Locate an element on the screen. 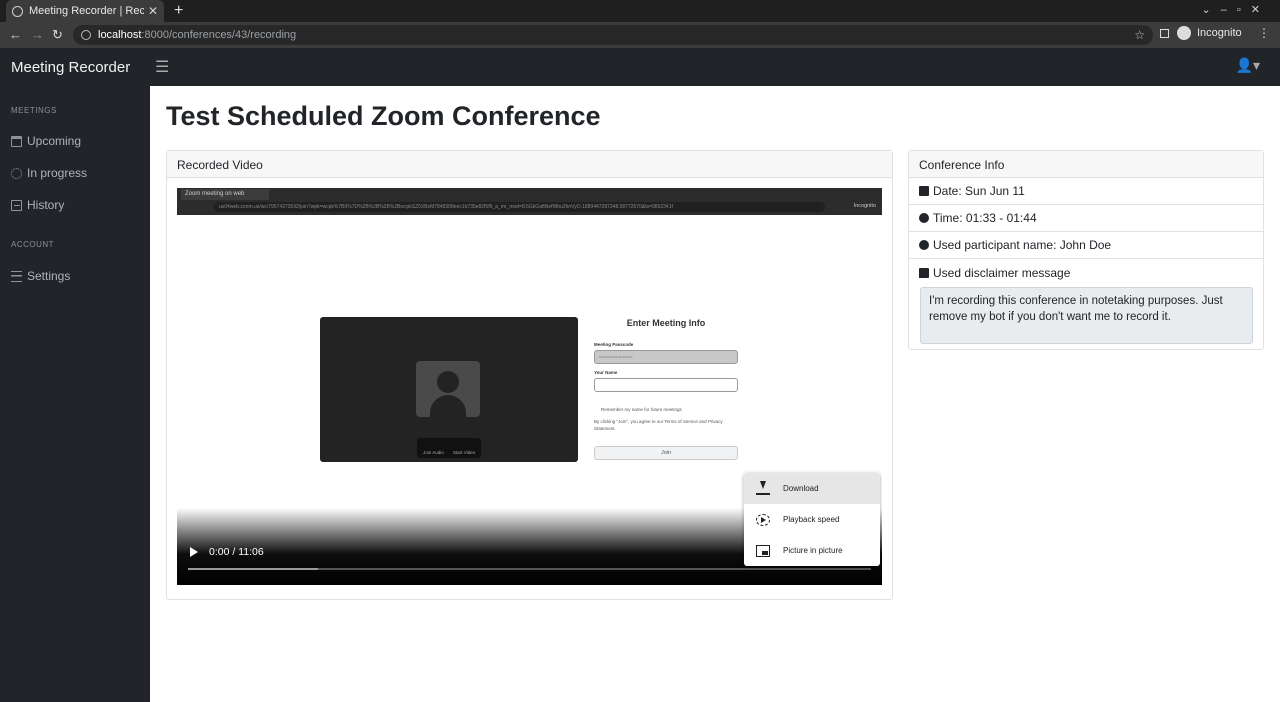  back-icon: ← is located at coordinates (15, 34).